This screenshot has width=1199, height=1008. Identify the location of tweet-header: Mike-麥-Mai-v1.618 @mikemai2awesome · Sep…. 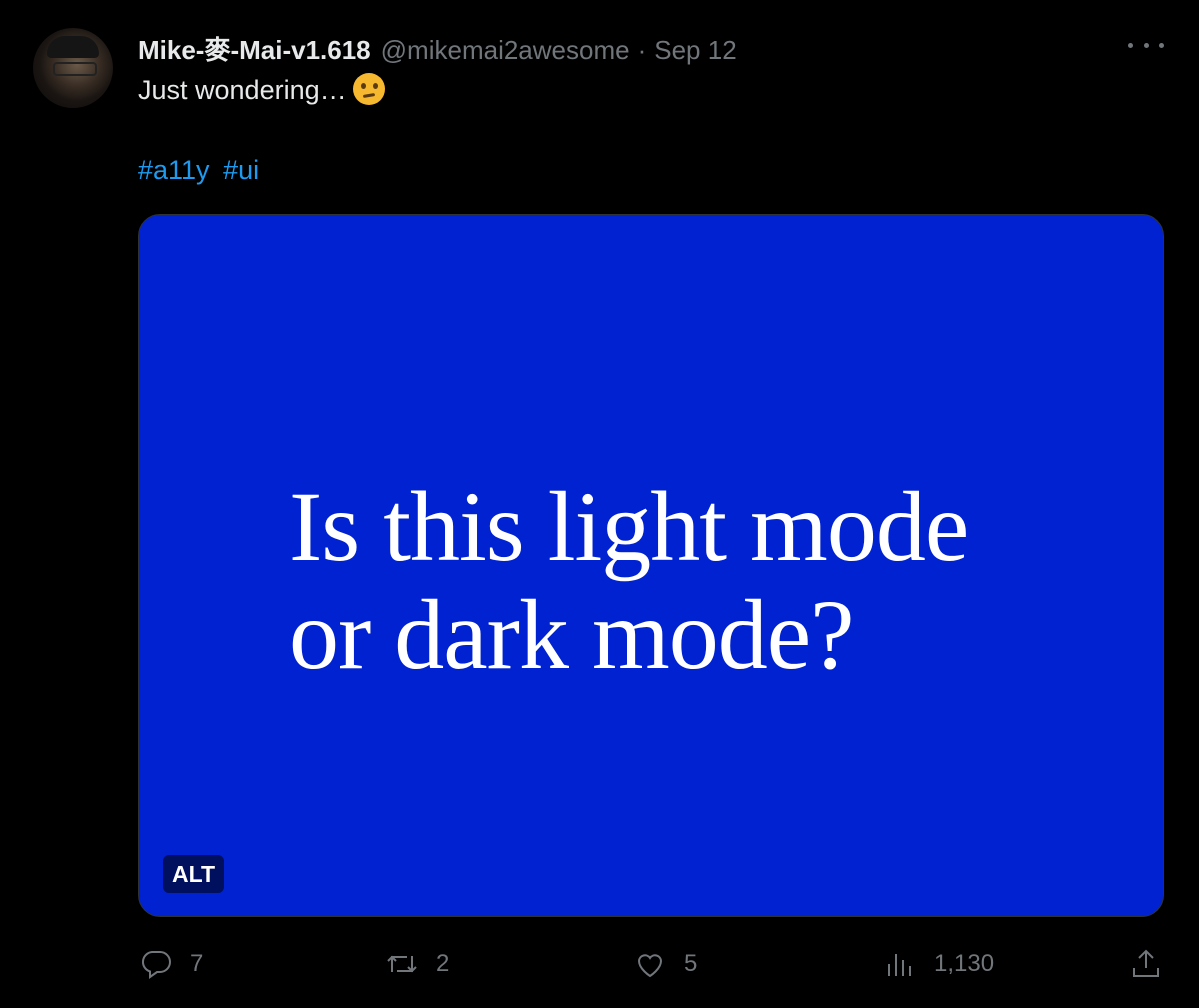
(437, 47).